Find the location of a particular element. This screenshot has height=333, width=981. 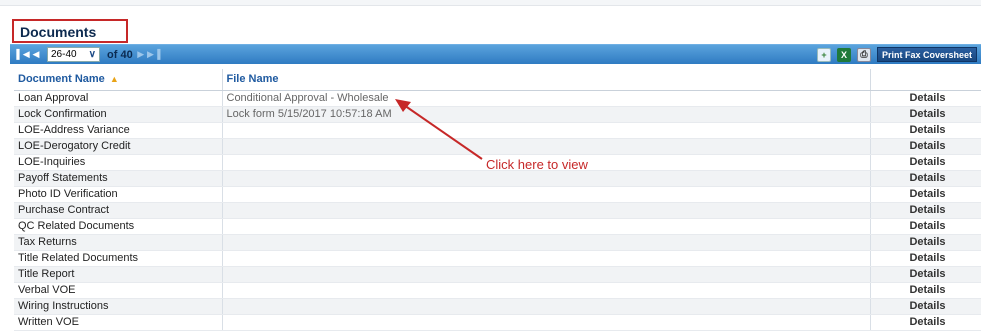

document-name-cell: Tax Returns is located at coordinates (118, 242).